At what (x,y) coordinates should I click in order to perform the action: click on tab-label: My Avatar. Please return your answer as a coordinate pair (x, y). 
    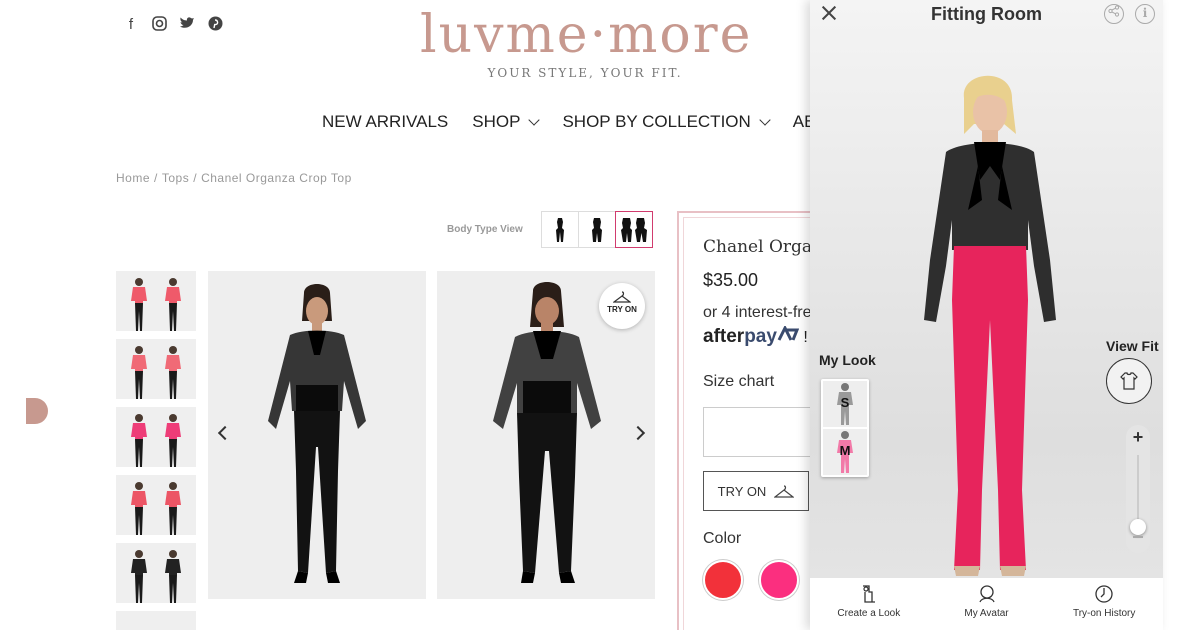
    Looking at the image, I should click on (986, 613).